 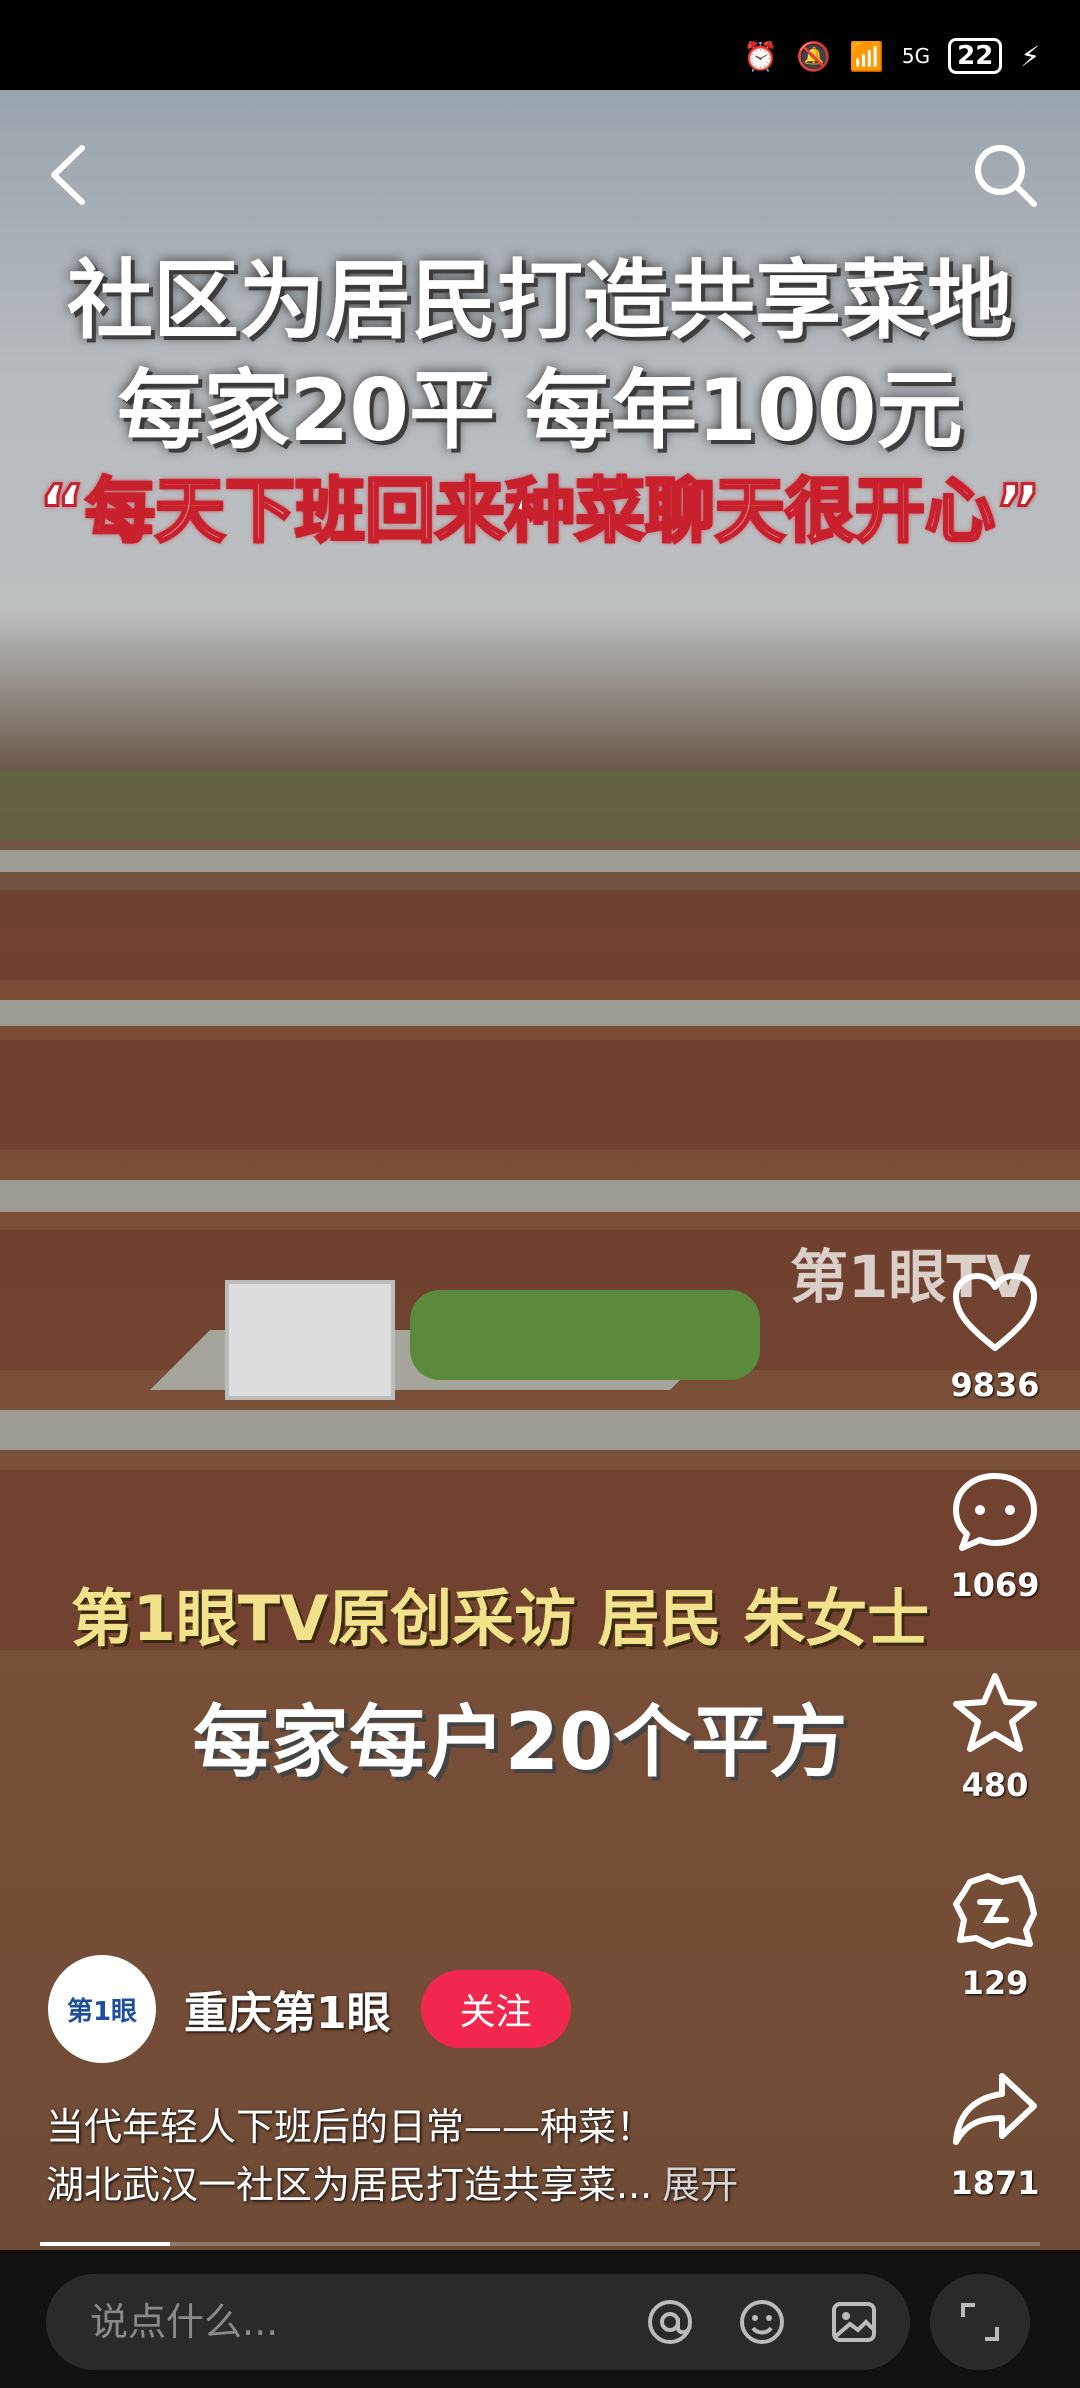 What do you see at coordinates (854, 2322) in the screenshot?
I see `image-icon` at bounding box center [854, 2322].